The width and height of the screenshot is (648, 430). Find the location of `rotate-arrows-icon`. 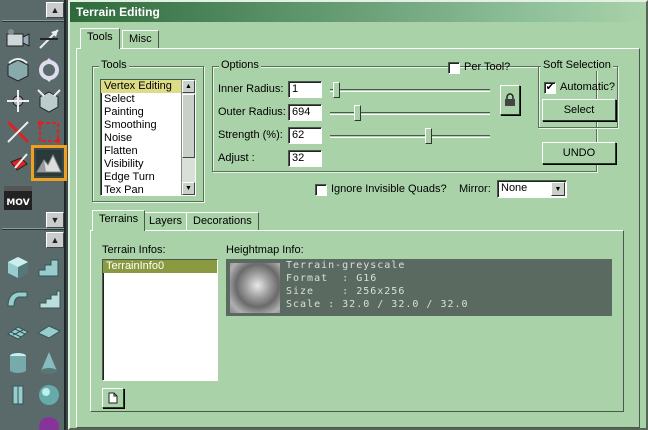

rotate-arrows-icon is located at coordinates (49, 70).